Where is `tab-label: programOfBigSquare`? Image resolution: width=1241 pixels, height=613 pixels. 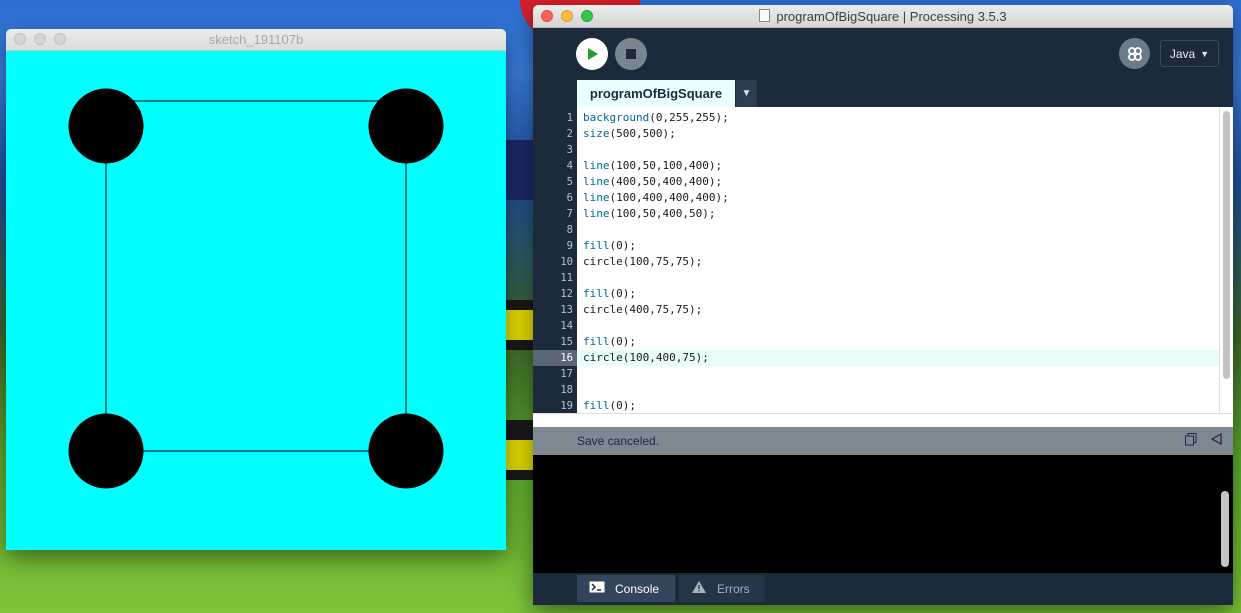 tab-label: programOfBigSquare is located at coordinates (656, 93).